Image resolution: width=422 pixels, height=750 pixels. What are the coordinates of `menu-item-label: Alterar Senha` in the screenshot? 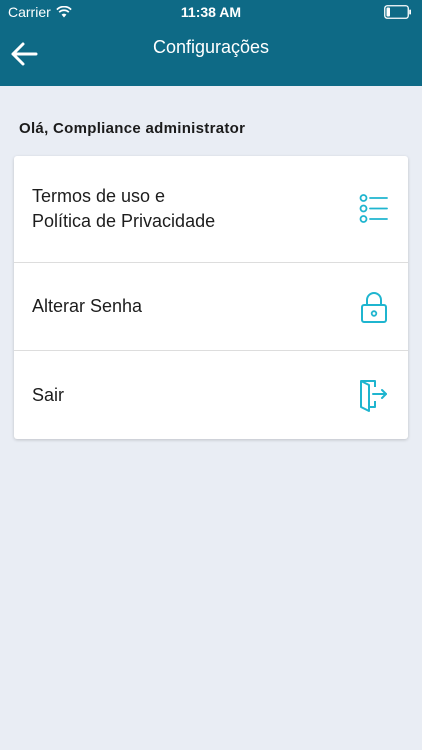 It's located at (87, 306).